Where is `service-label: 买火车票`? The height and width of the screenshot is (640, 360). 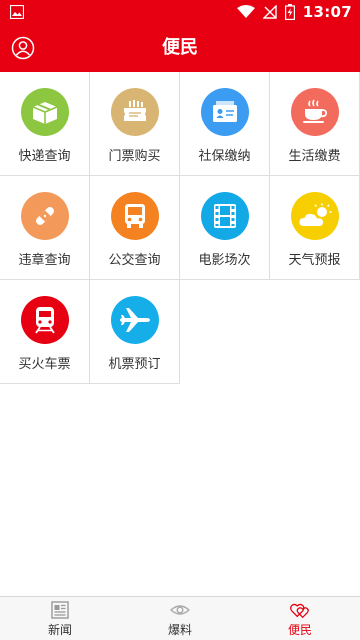
service-label: 买火车票 is located at coordinates (44, 364).